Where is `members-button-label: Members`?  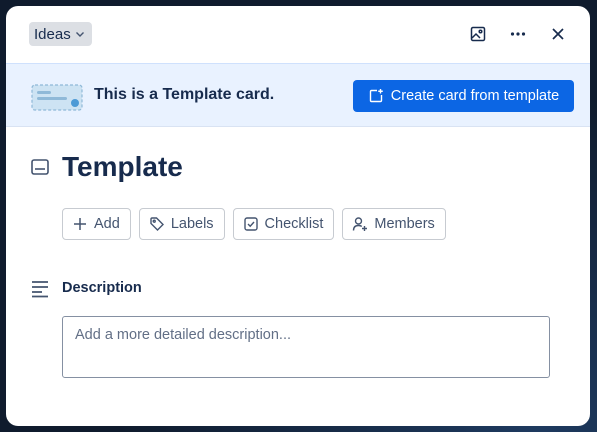
members-button-label: Members is located at coordinates (404, 224).